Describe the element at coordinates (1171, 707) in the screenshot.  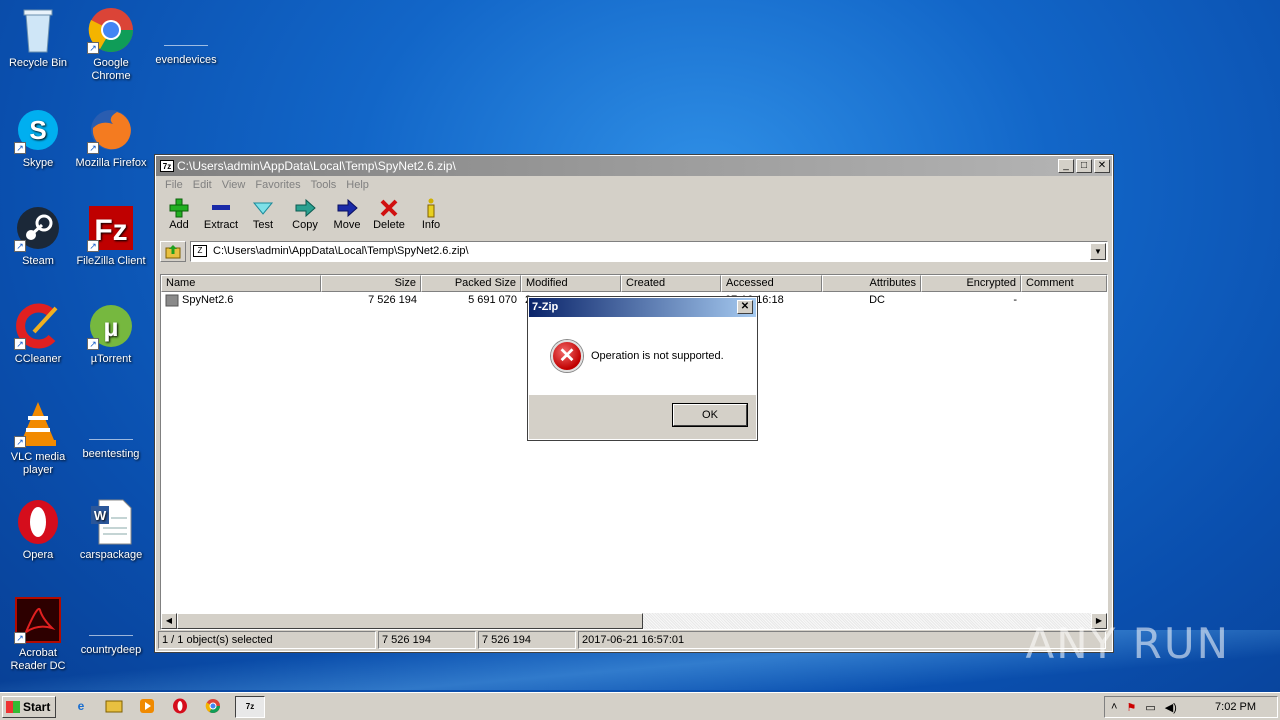
I see `volume-icon: ◀)` at that location.